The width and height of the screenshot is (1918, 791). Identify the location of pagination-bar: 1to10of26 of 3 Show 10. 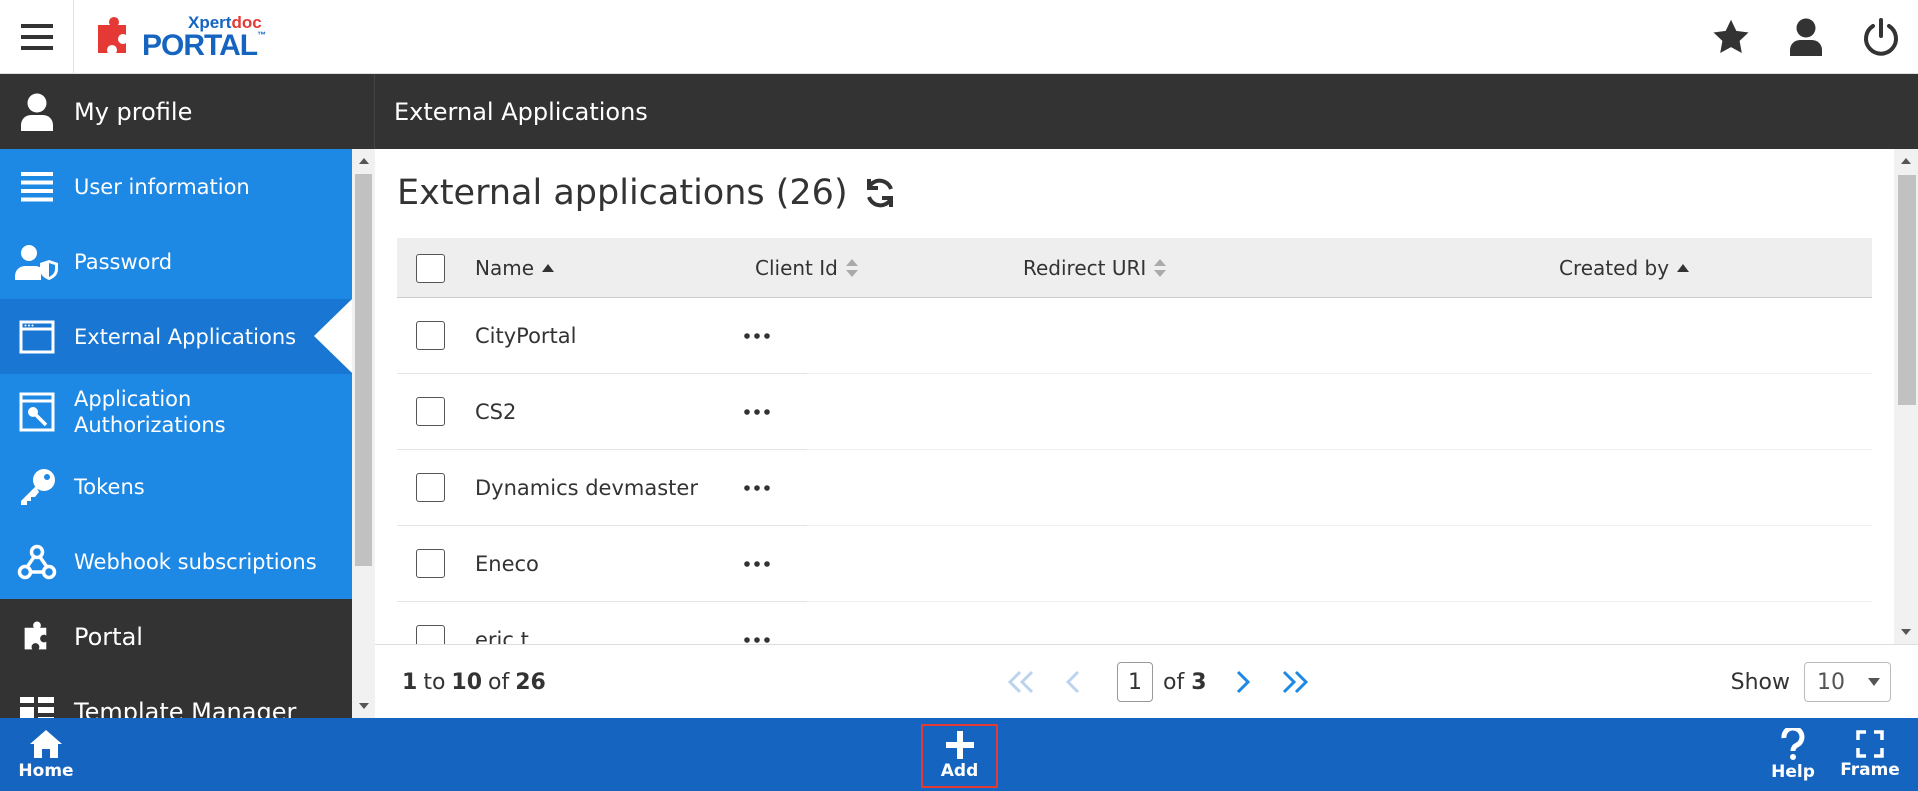
(1146, 681).